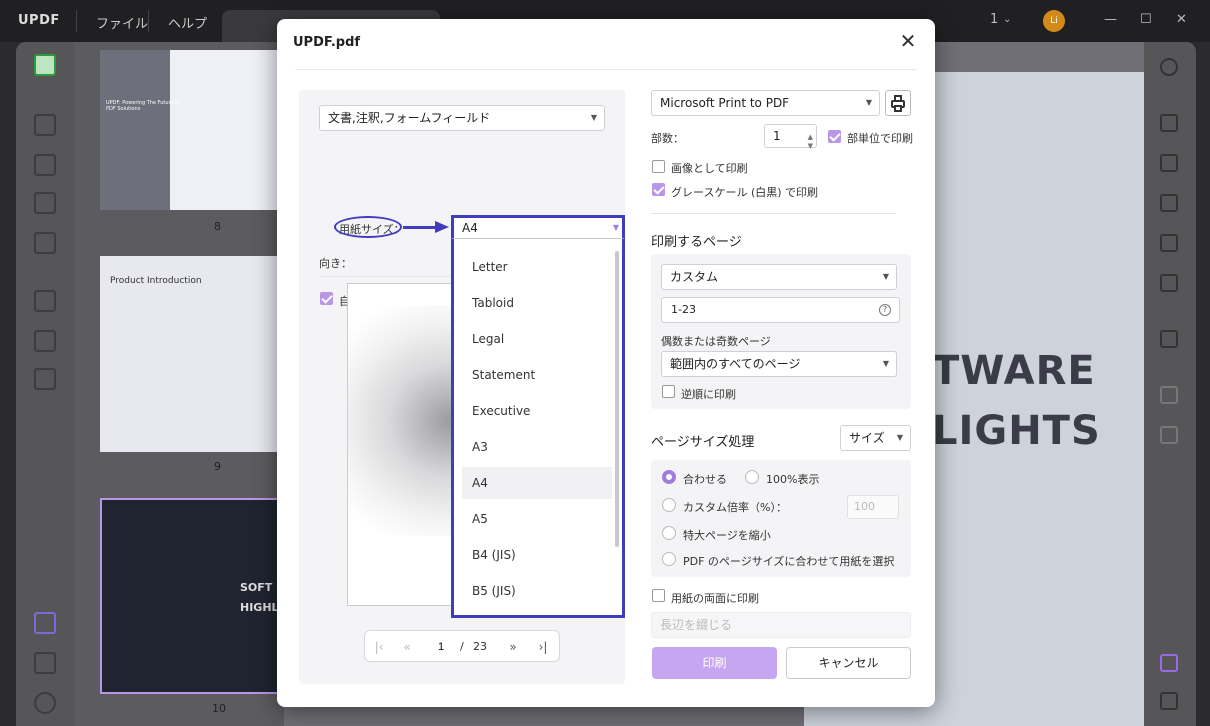 The width and height of the screenshot is (1210, 726). I want to click on orientation-label: 向き：, so click(335, 263).